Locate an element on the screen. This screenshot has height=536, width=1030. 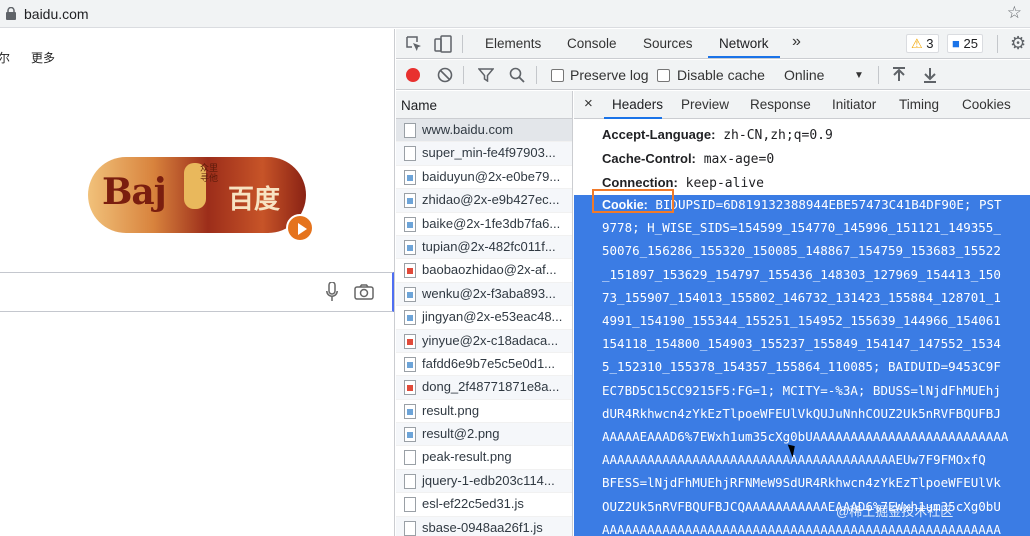
tab-initiator: Initiator is located at coordinates (854, 104).